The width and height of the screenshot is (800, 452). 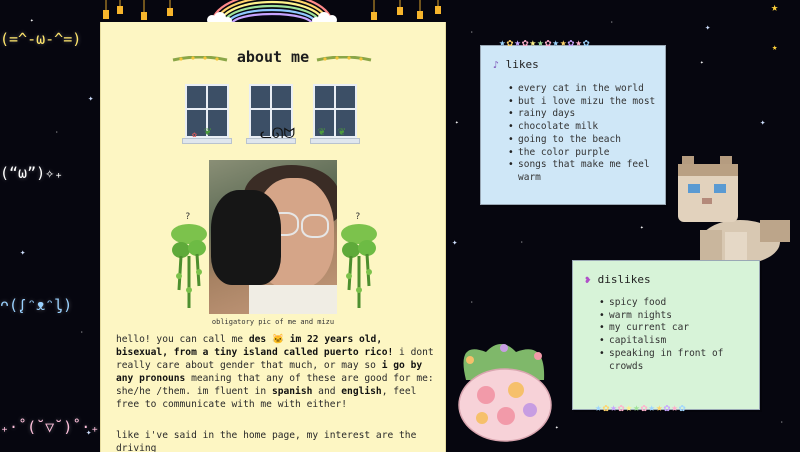 What do you see at coordinates (207, 115) in the screenshot?
I see `window-icon: ❦ ✿` at bounding box center [207, 115].